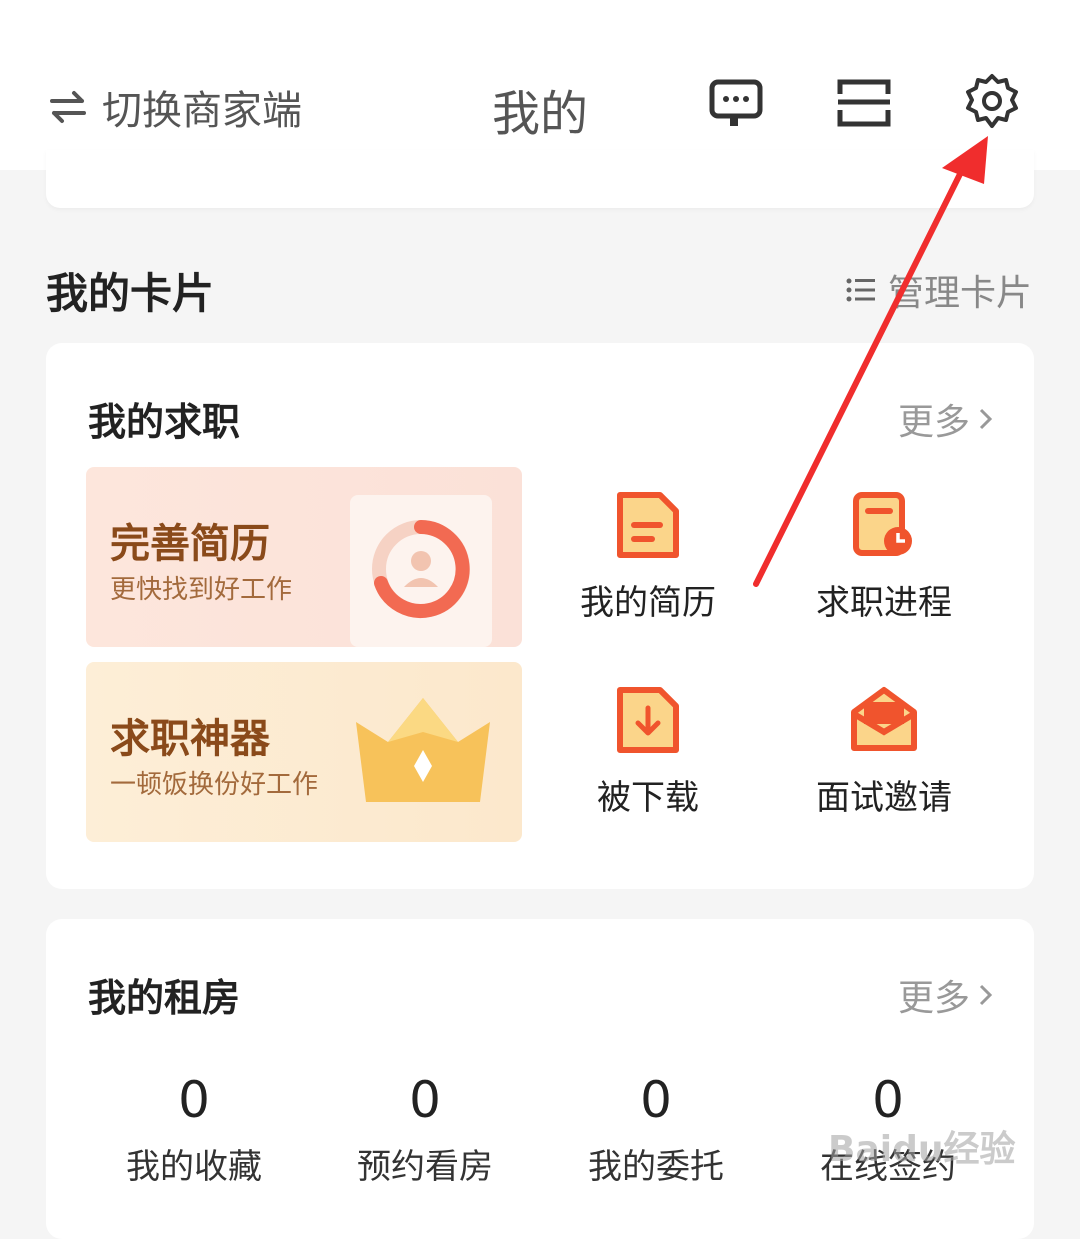 The width and height of the screenshot is (1080, 1239). I want to click on rent-more-button: 更多, so click(946, 995).